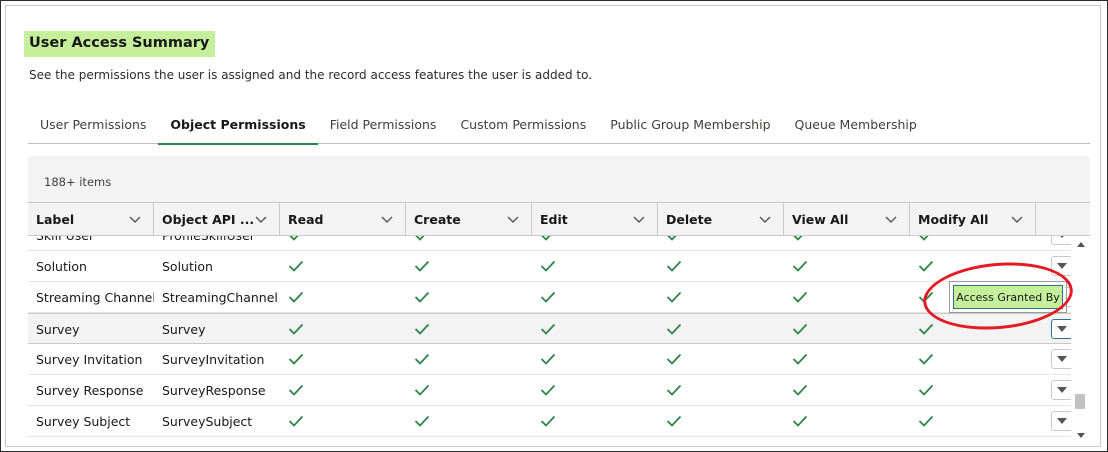 This screenshot has height=452, width=1108. Describe the element at coordinates (1081, 244) in the screenshot. I see `scroll-up-arrow-icon` at that location.